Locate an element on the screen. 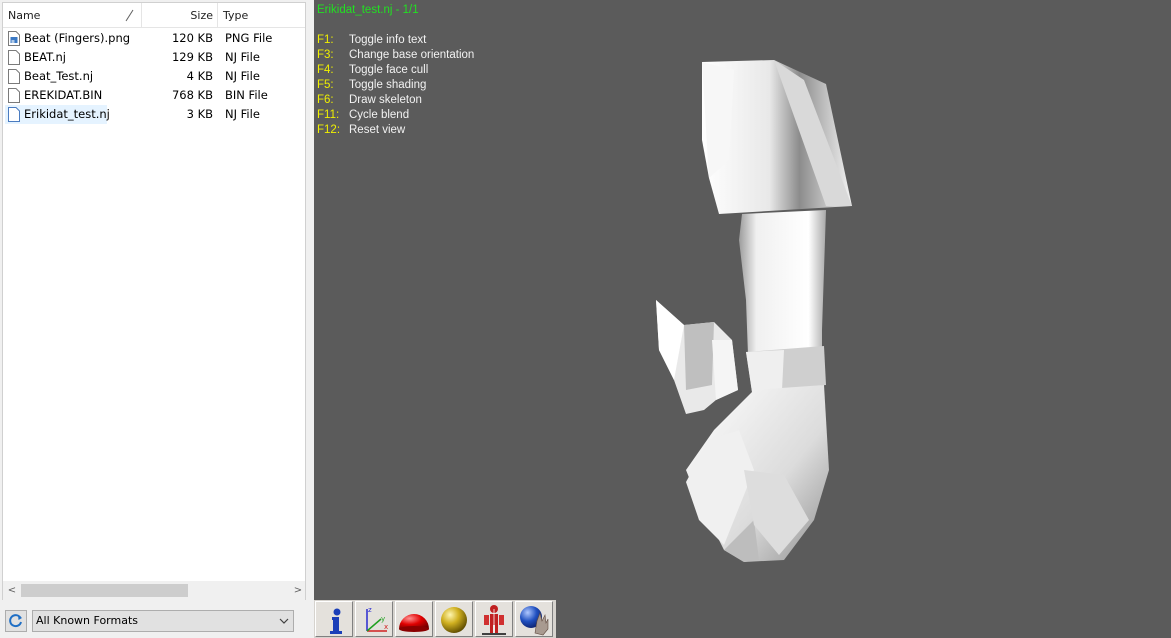  shading-button is located at coordinates (454, 619).